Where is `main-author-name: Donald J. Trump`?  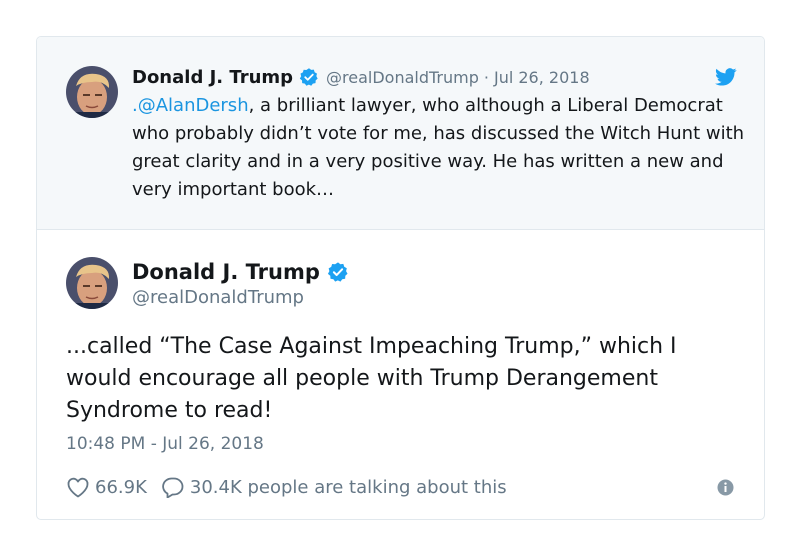
main-author-name: Donald J. Trump is located at coordinates (226, 272).